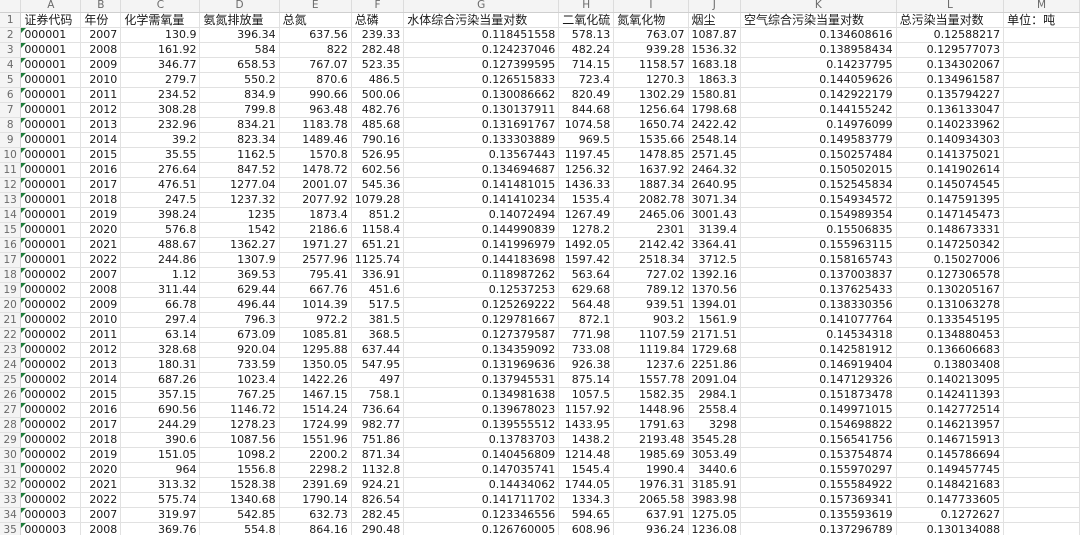 The height and width of the screenshot is (535, 1080). Describe the element at coordinates (481, 440) in the screenshot. I see `cell: 0.13783703` at that location.